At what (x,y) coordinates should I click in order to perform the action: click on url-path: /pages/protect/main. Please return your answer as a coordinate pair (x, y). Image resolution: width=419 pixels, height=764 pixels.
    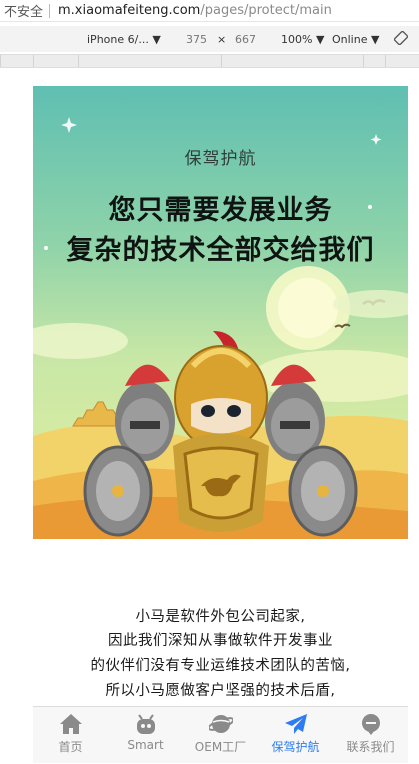
    Looking at the image, I should click on (266, 10).